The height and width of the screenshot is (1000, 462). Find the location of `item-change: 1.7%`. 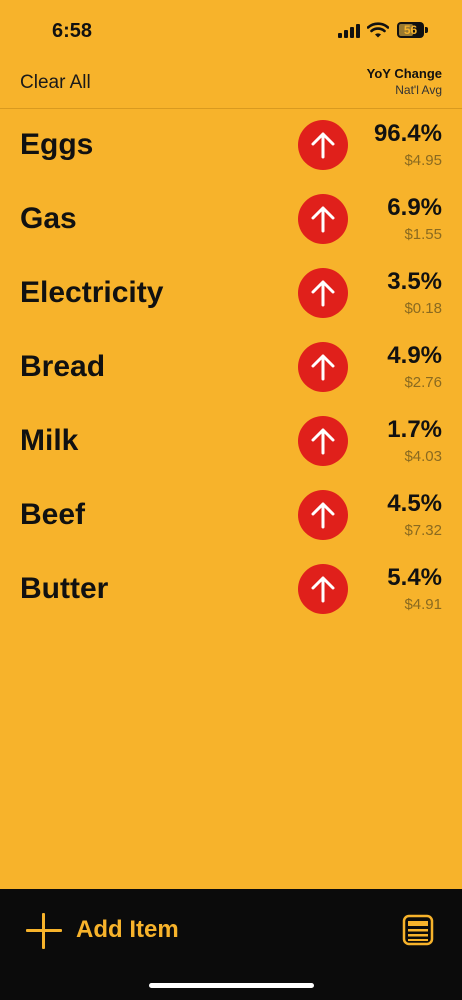

item-change: 1.7% is located at coordinates (414, 429).